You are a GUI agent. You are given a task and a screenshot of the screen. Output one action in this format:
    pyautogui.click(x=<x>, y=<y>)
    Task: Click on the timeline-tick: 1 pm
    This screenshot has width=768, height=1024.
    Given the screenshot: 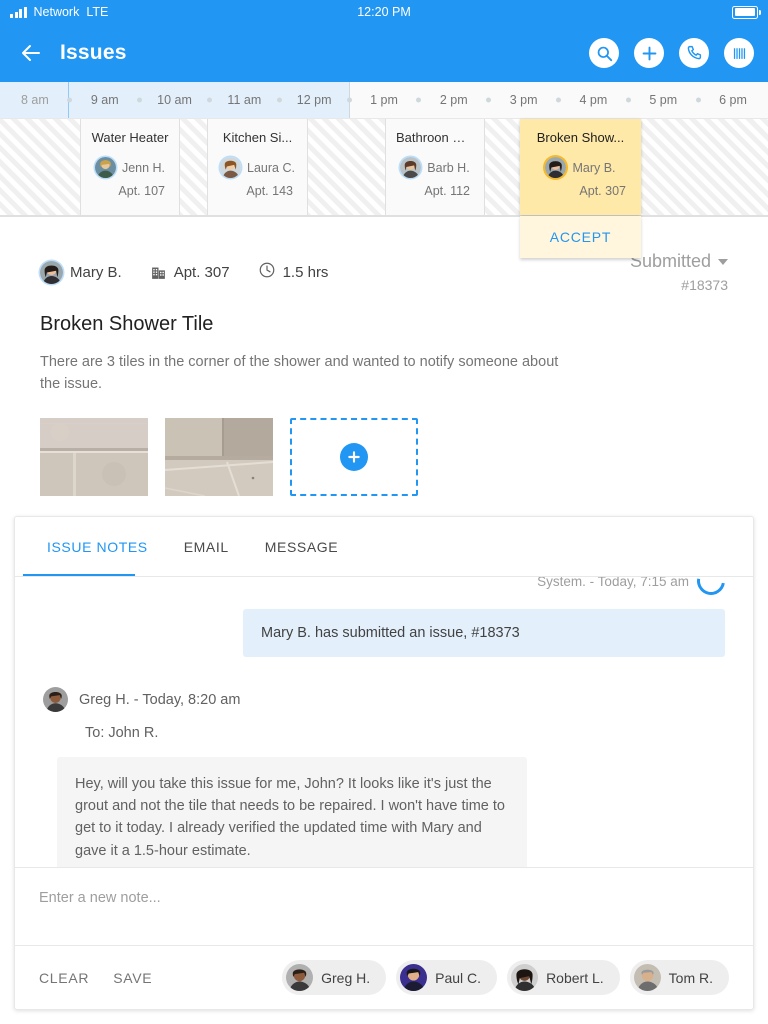 What is the action you would take?
    pyautogui.click(x=384, y=100)
    